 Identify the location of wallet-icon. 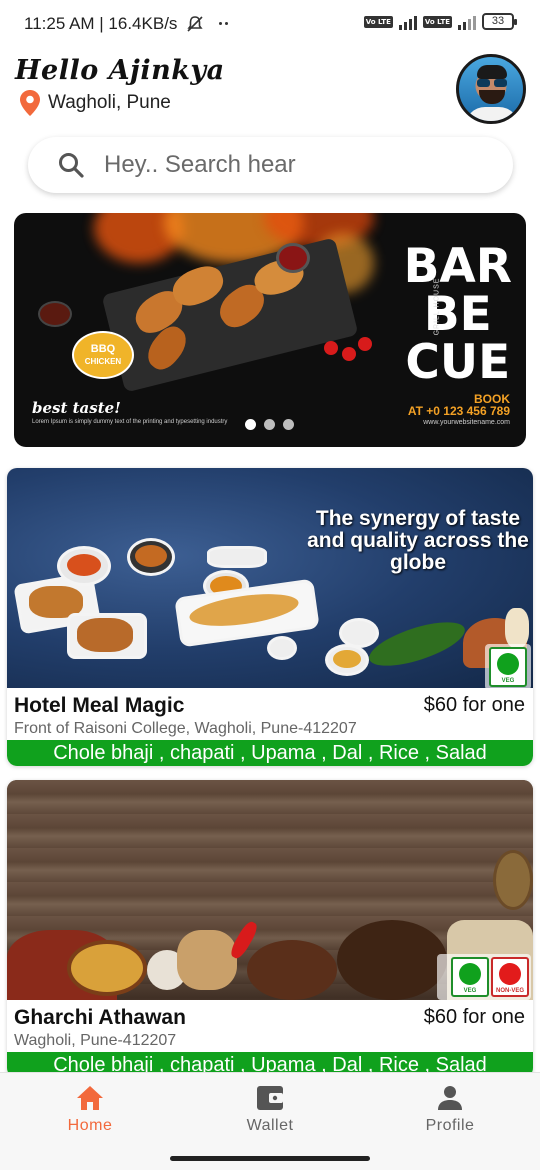
(270, 1098).